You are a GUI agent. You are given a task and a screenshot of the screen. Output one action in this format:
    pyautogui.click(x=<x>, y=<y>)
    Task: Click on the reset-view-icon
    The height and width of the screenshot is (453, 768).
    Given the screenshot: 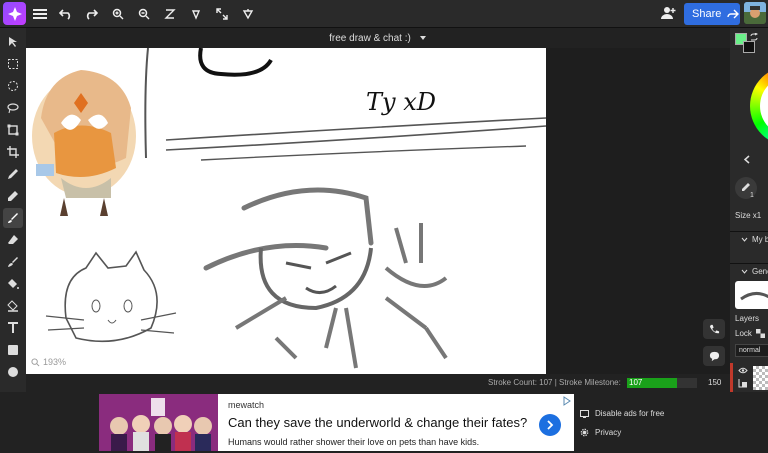 What is the action you would take?
    pyautogui.click(x=248, y=14)
    